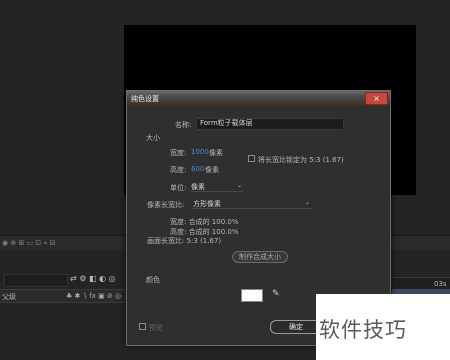 The height and width of the screenshot is (360, 450). Describe the element at coordinates (142, 326) in the screenshot. I see `preview-checkbox` at that location.